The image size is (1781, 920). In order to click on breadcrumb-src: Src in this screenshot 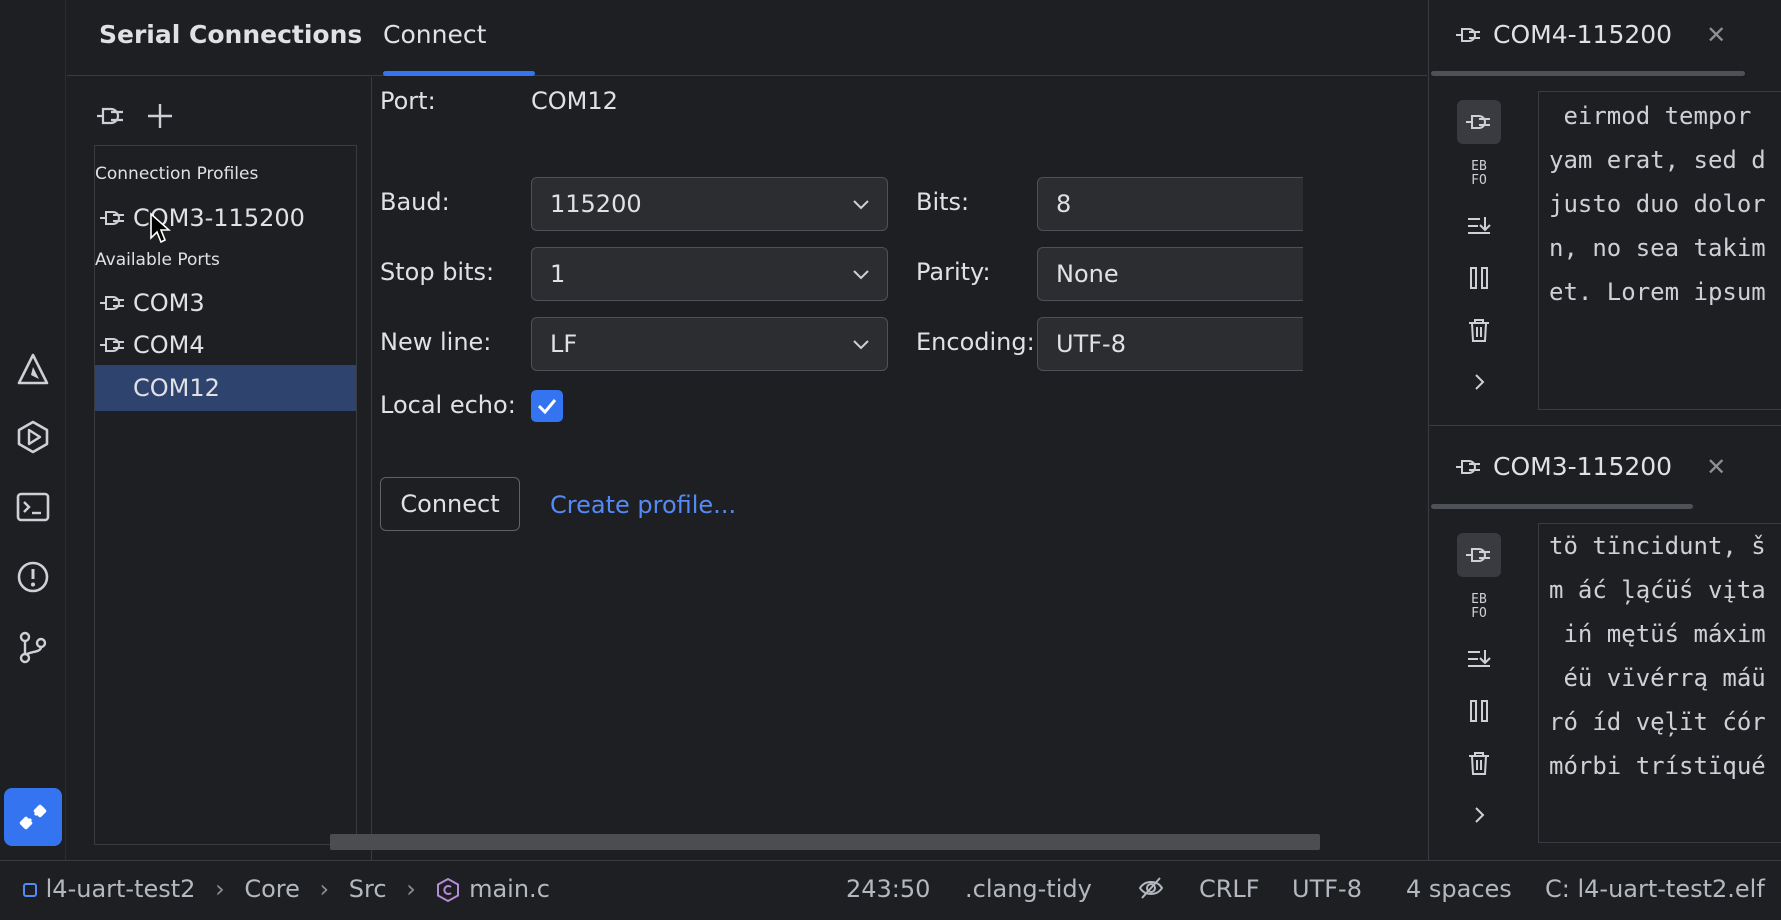, I will do `click(368, 889)`.